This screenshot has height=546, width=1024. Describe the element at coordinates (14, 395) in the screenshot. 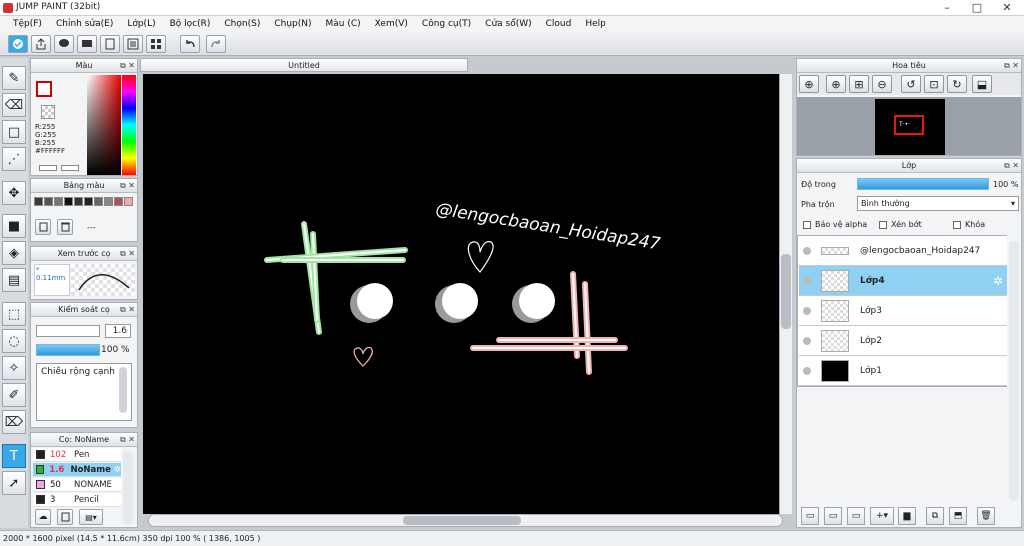

I see `select-pen-icon: ✐` at that location.